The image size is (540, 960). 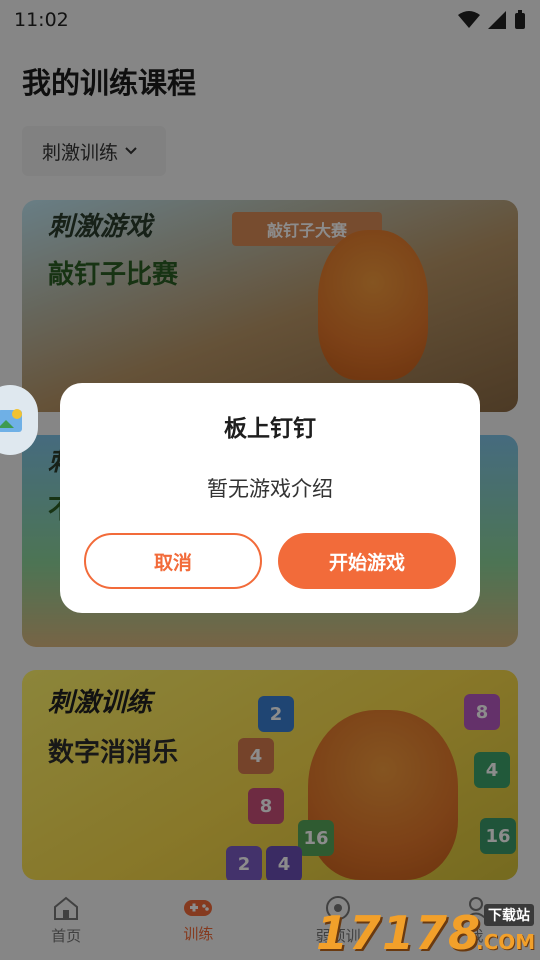 I want to click on watermark-logo: 17178 下载站 .COM, so click(x=428, y=930).